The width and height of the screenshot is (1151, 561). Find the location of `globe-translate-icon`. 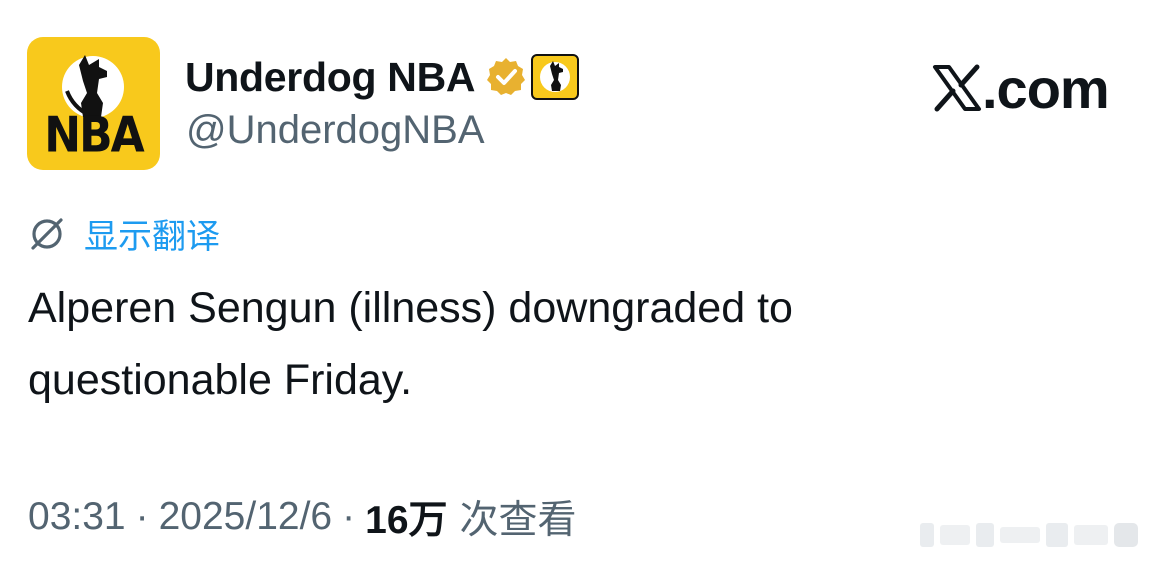

globe-translate-icon is located at coordinates (47, 234).